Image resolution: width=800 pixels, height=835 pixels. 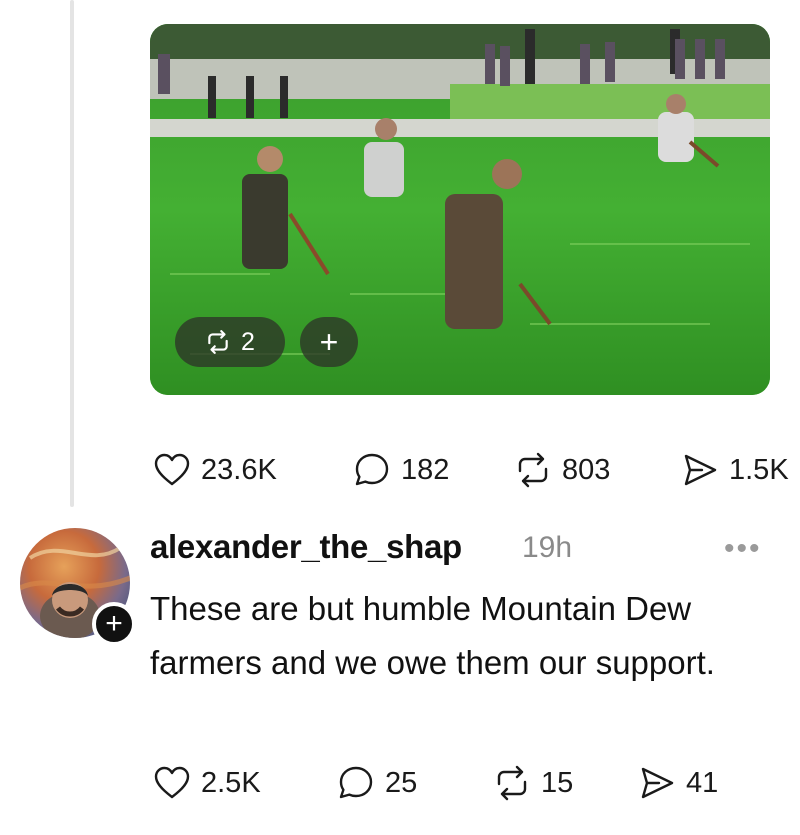 I want to click on repost-count: 803, so click(x=586, y=469).